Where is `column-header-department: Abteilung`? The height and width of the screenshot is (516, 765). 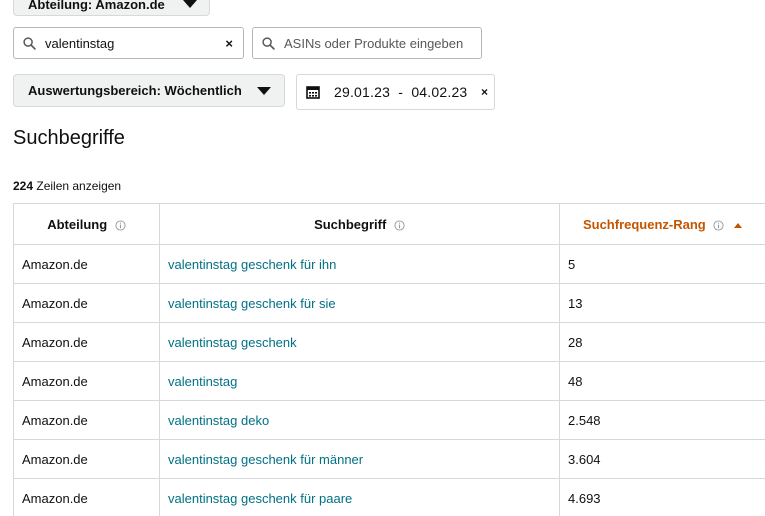
column-header-department: Abteilung is located at coordinates (86, 224).